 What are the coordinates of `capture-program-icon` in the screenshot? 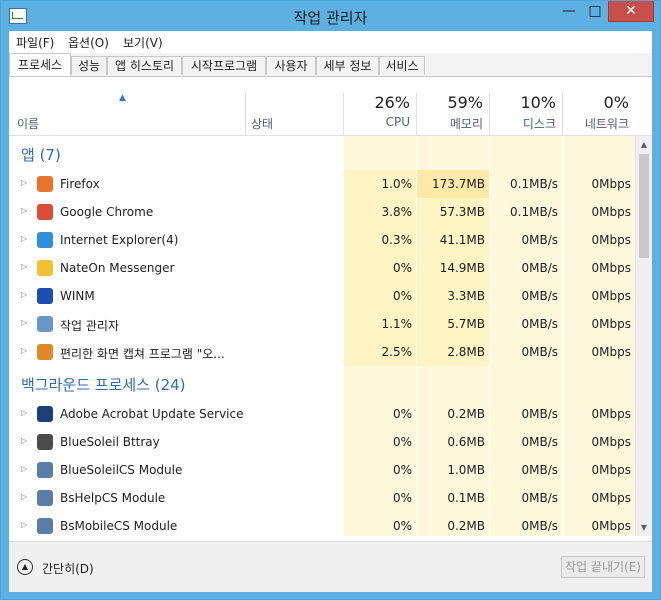 It's located at (45, 352).